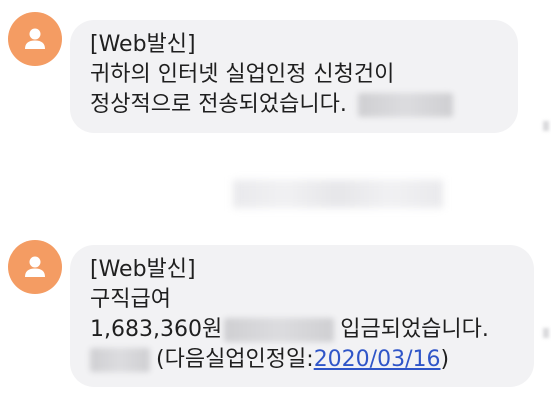 The height and width of the screenshot is (415, 551). Describe the element at coordinates (130, 299) in the screenshot. I see `message-text-line: 구직급여` at that location.